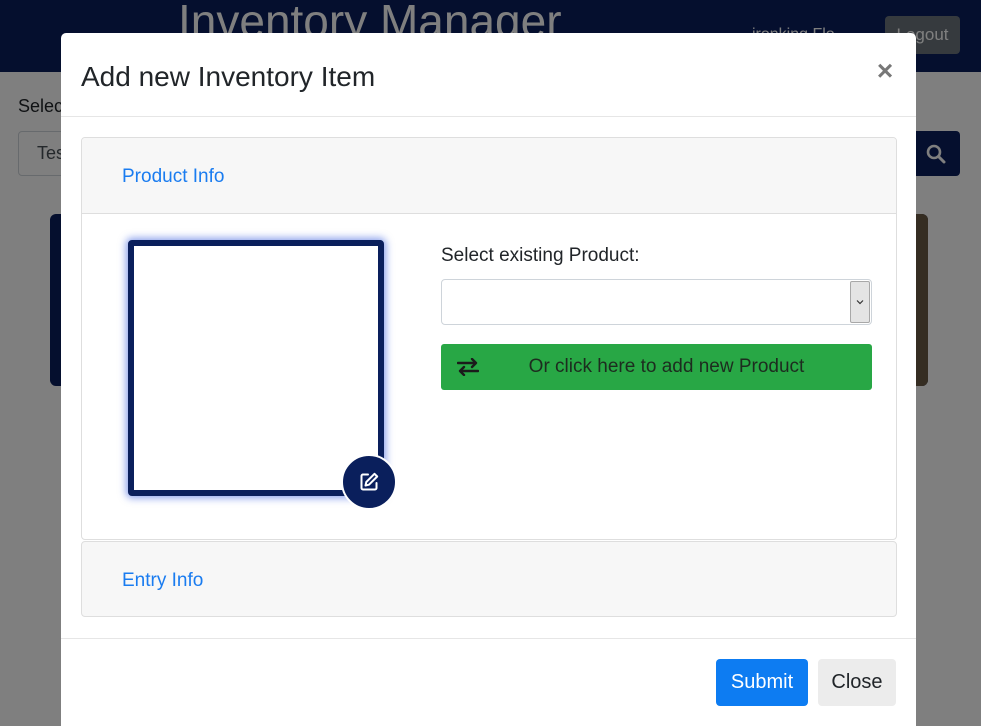 This screenshot has width=981, height=726. What do you see at coordinates (488, 75) in the screenshot?
I see `modal-header: Add new Inventory Item ×` at bounding box center [488, 75].